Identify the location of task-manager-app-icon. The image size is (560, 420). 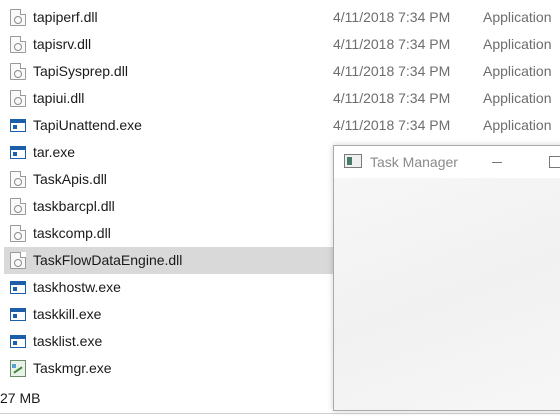
(353, 161).